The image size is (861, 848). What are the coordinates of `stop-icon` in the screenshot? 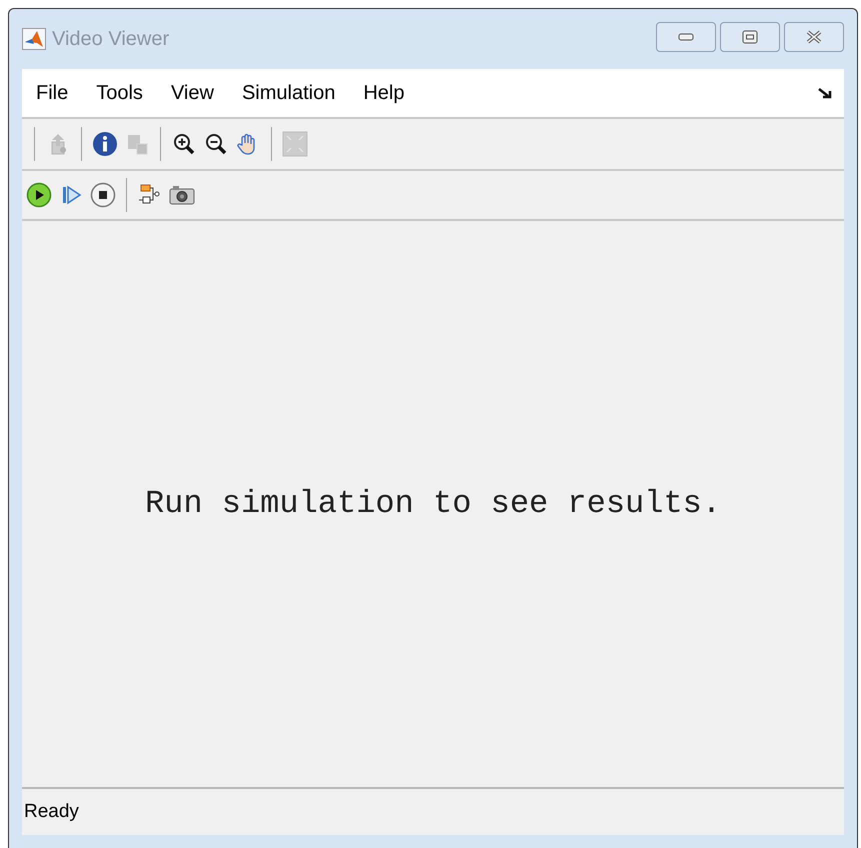 It's located at (103, 195).